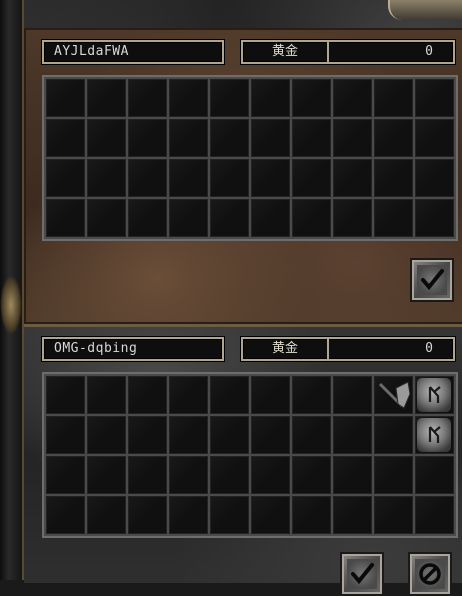 This screenshot has height=596, width=462. What do you see at coordinates (11, 305) in the screenshot?
I see `frame-ornament` at bounding box center [11, 305].